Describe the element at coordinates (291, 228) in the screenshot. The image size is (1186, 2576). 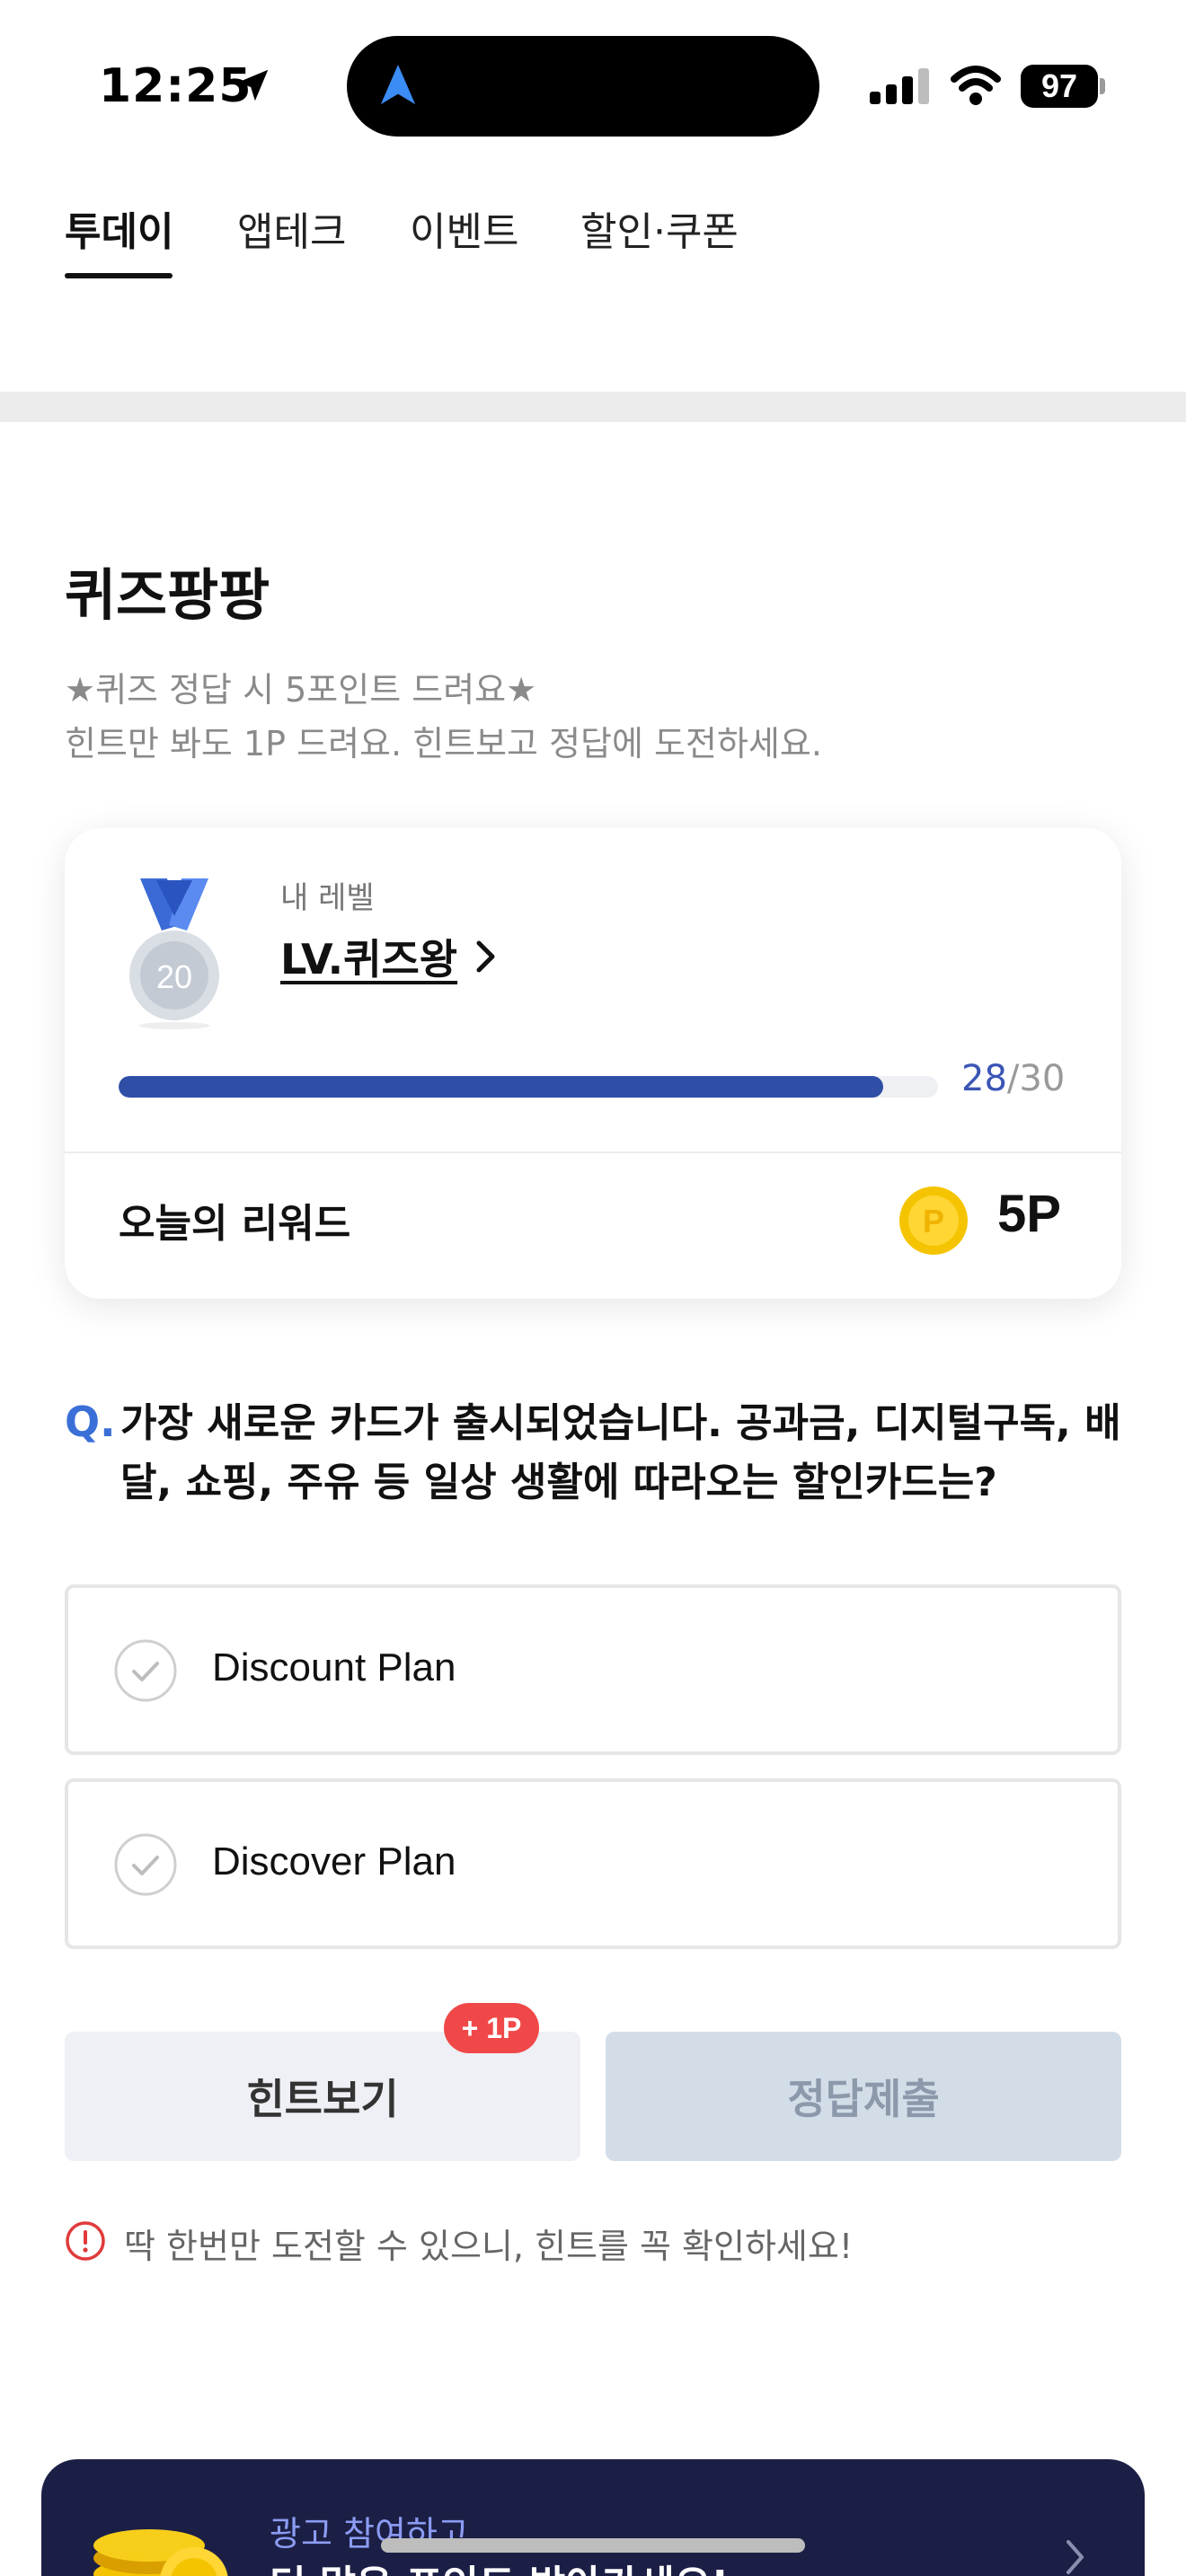
I see `tab-apptech: 앱테크` at that location.